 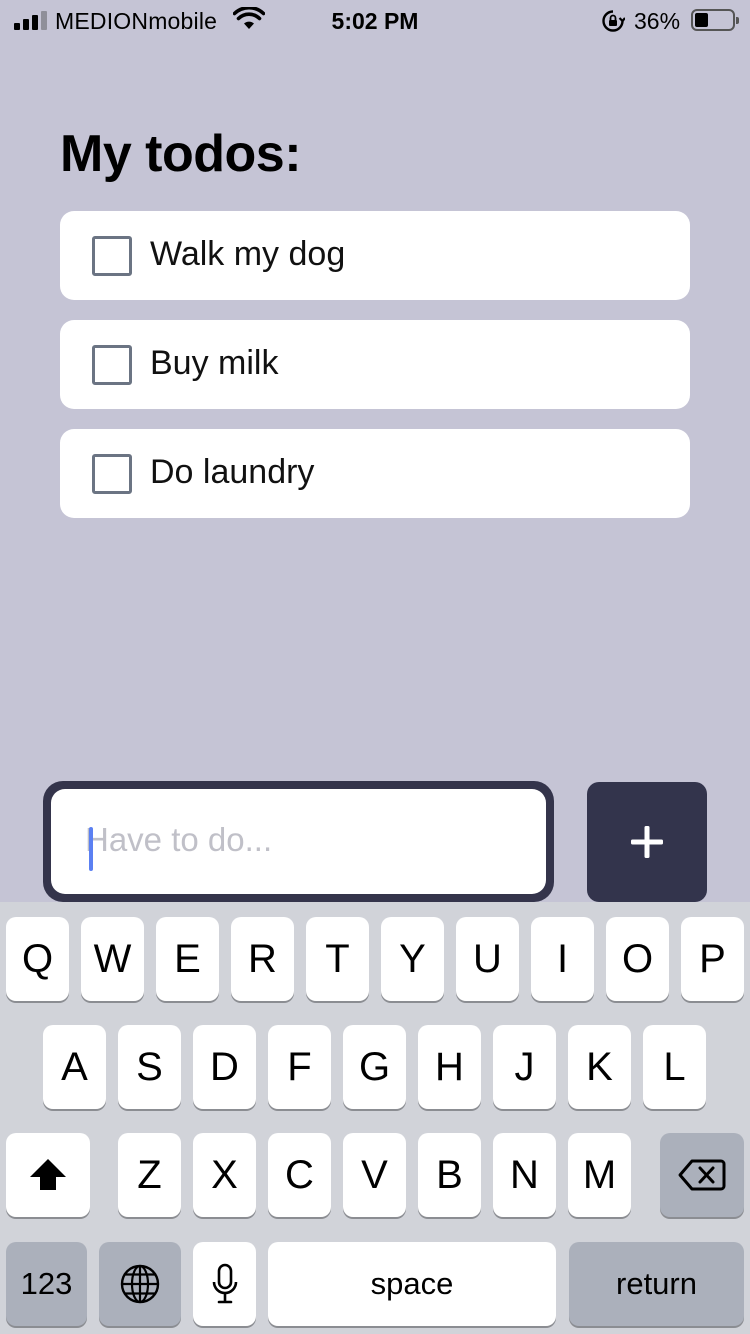 What do you see at coordinates (613, 21) in the screenshot?
I see `orientation-lock-icon` at bounding box center [613, 21].